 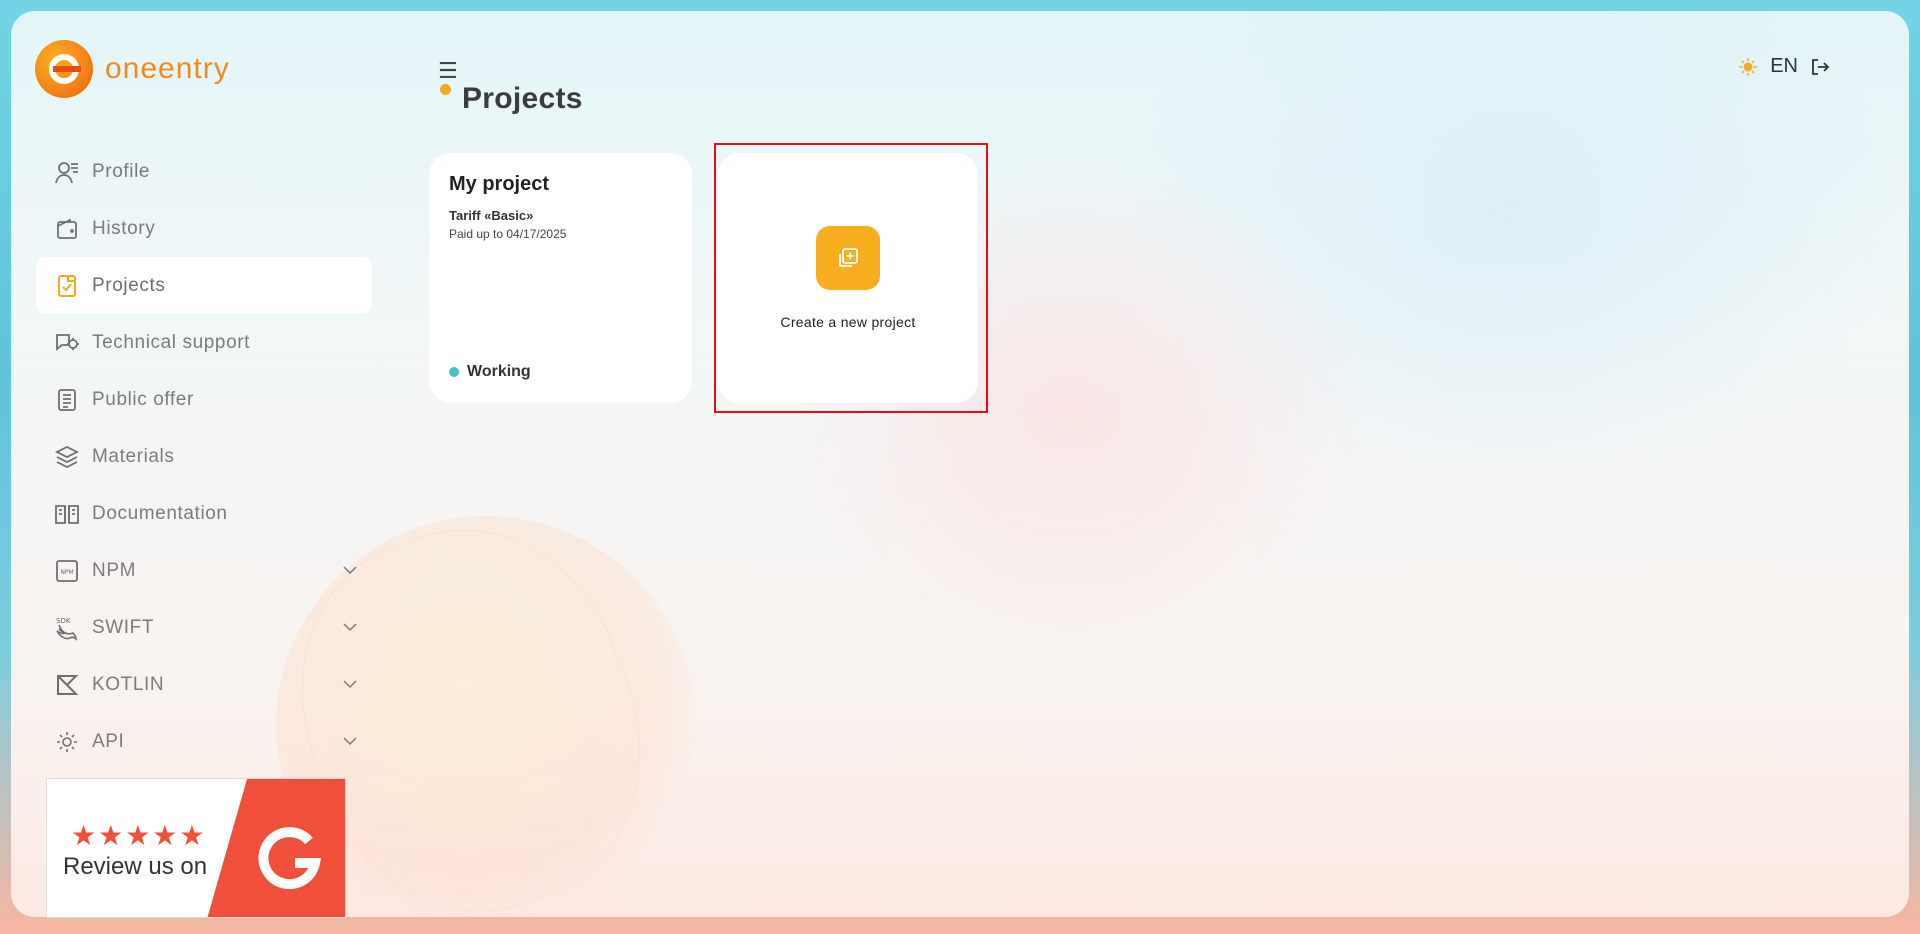 What do you see at coordinates (67, 172) in the screenshot?
I see `profile-icon` at bounding box center [67, 172].